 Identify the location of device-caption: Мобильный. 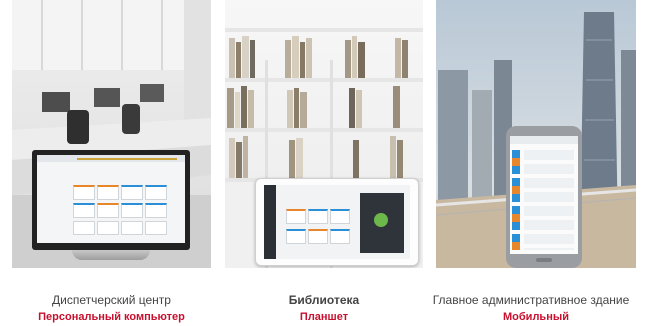
(536, 317).